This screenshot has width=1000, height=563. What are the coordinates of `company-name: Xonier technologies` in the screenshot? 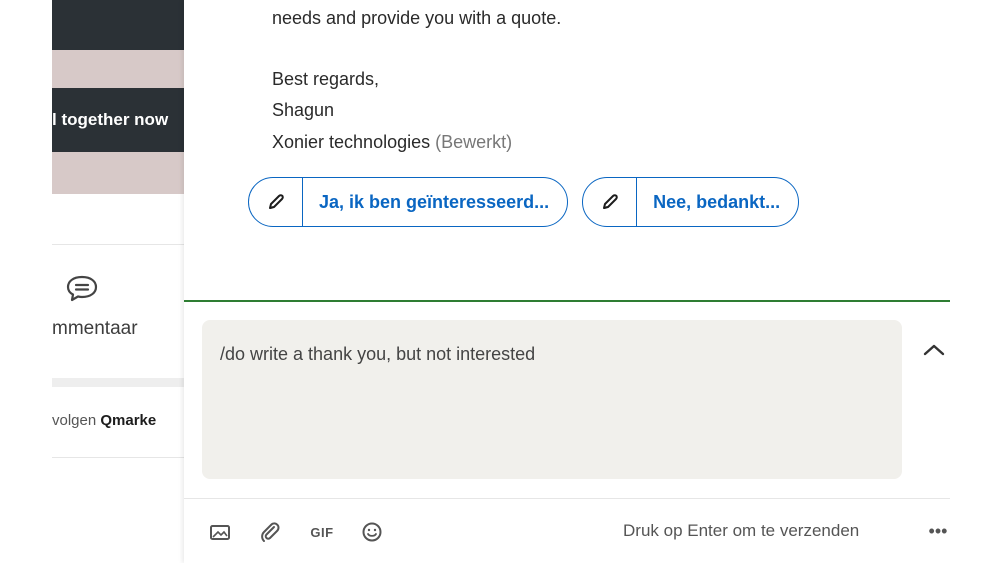 It's located at (351, 142).